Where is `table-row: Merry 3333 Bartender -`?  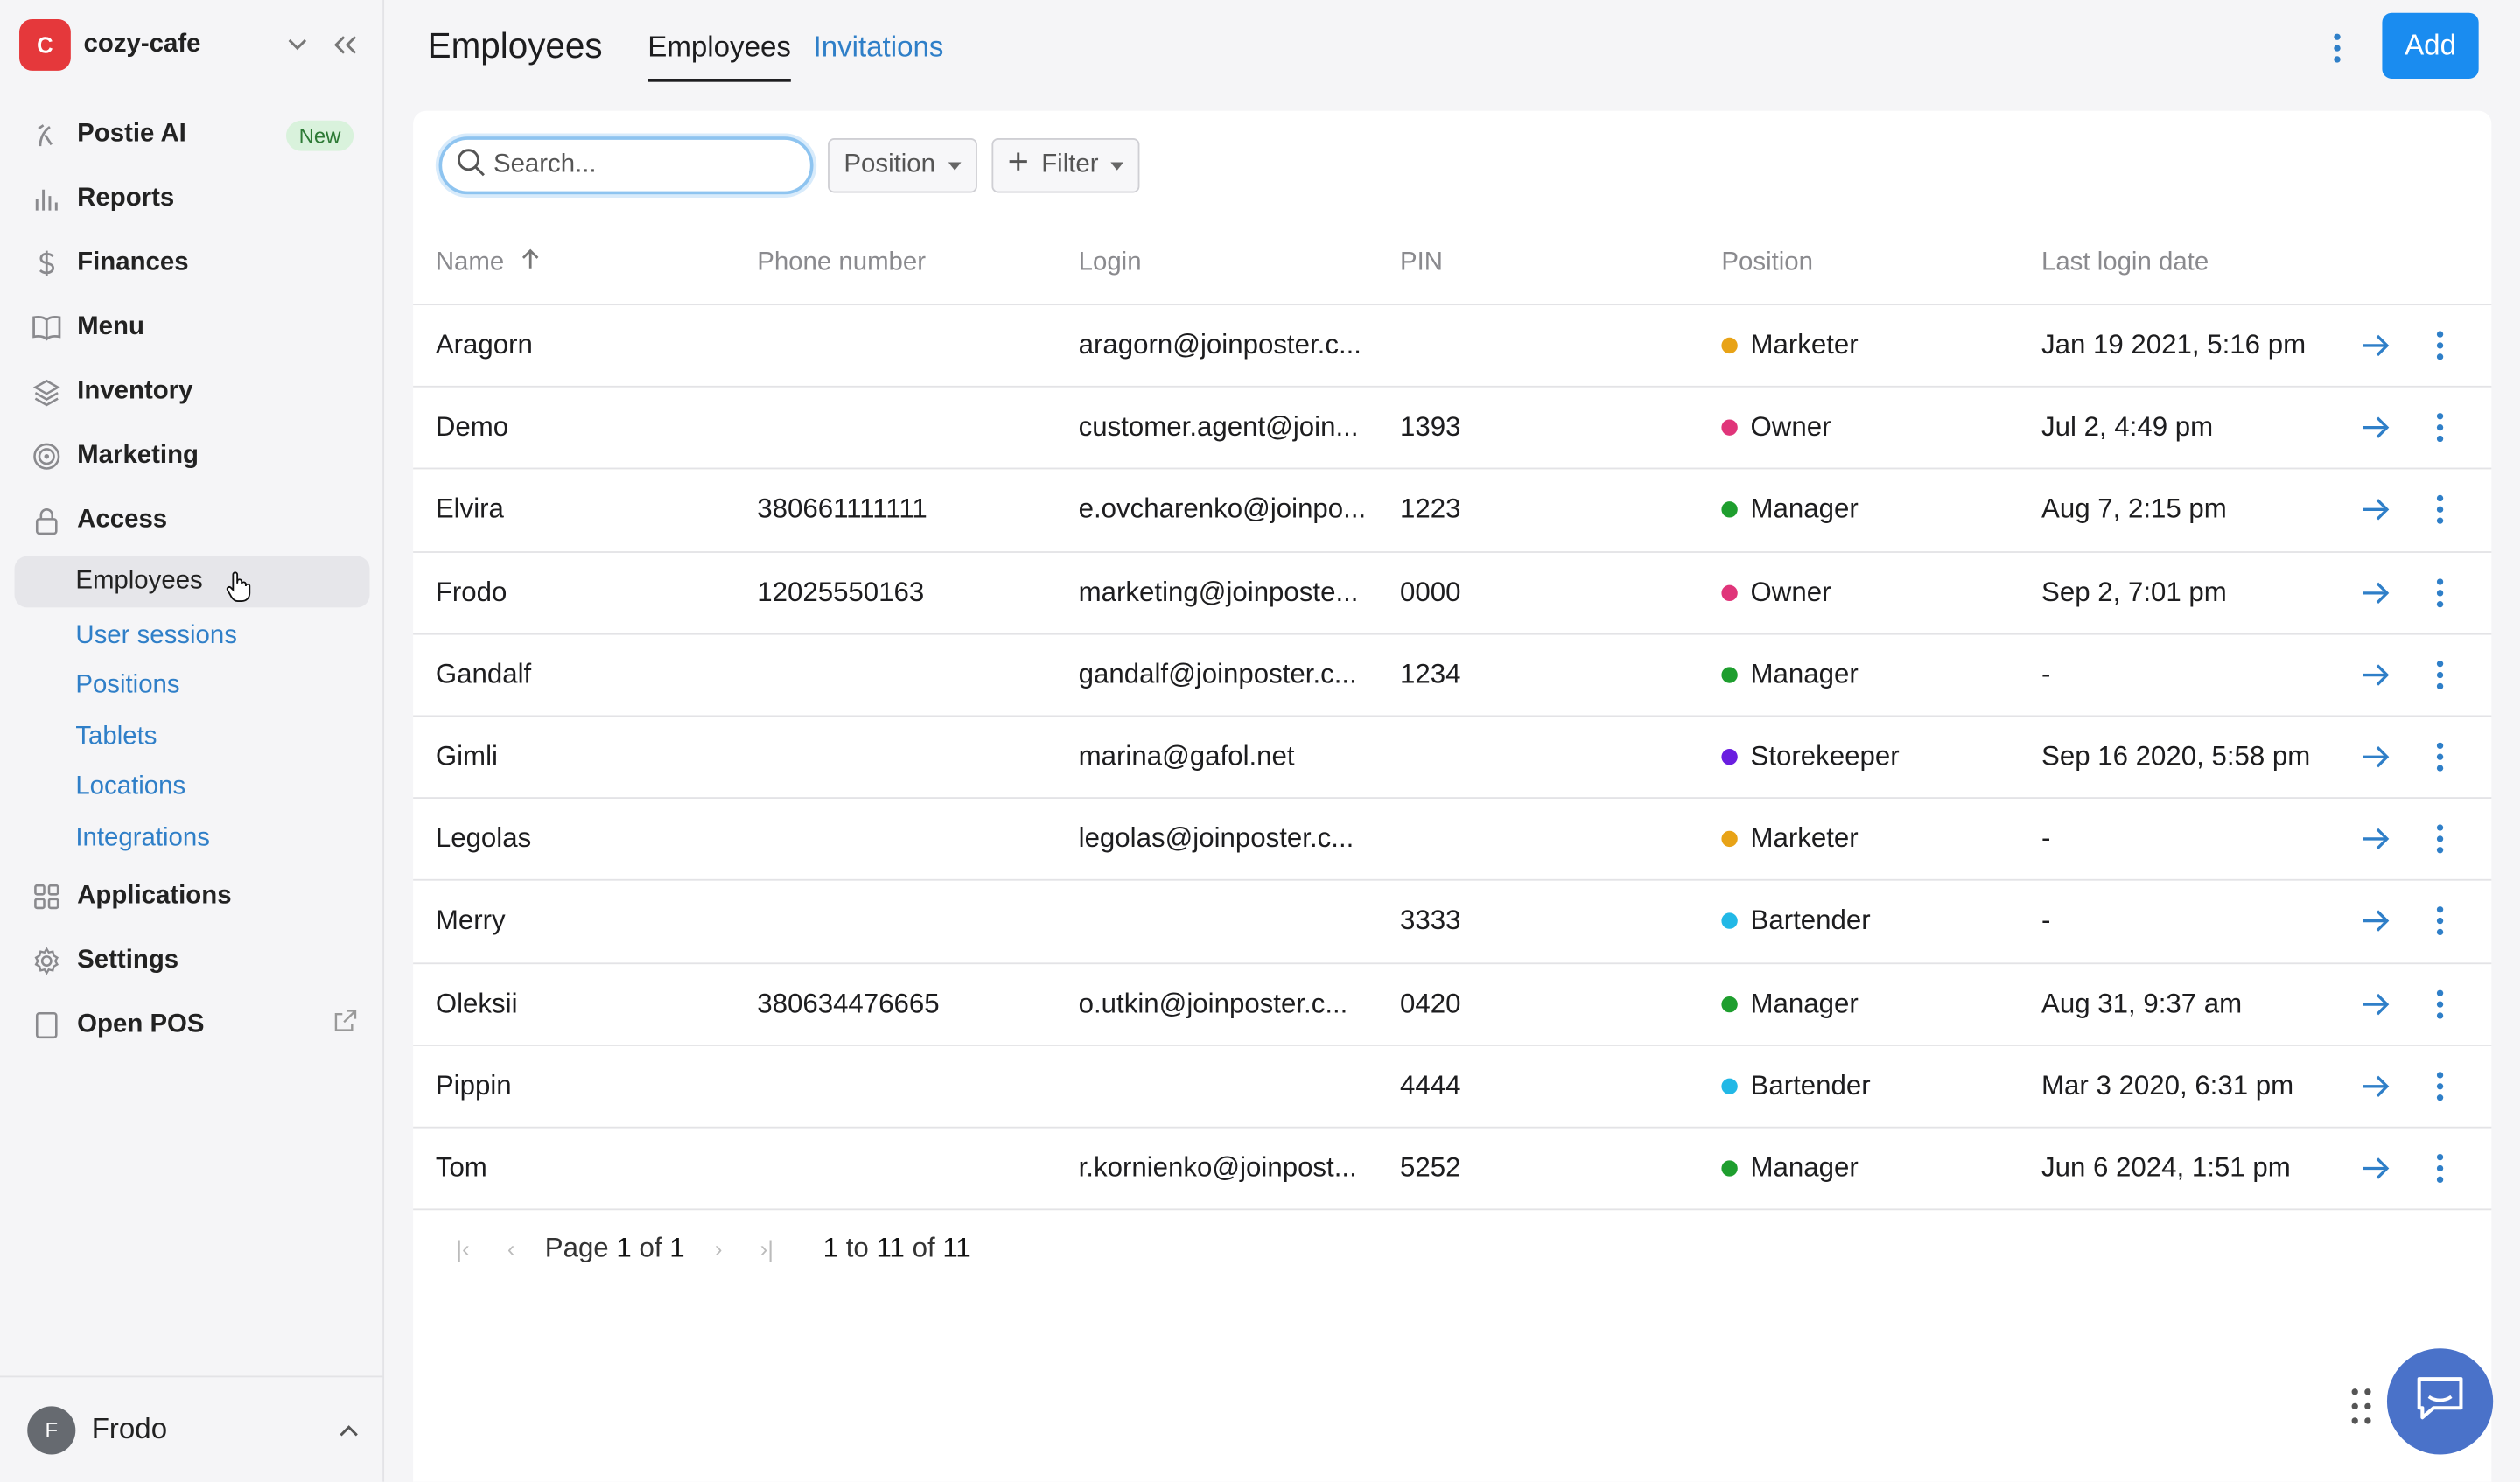 table-row: Merry 3333 Bartender - is located at coordinates (1452, 922).